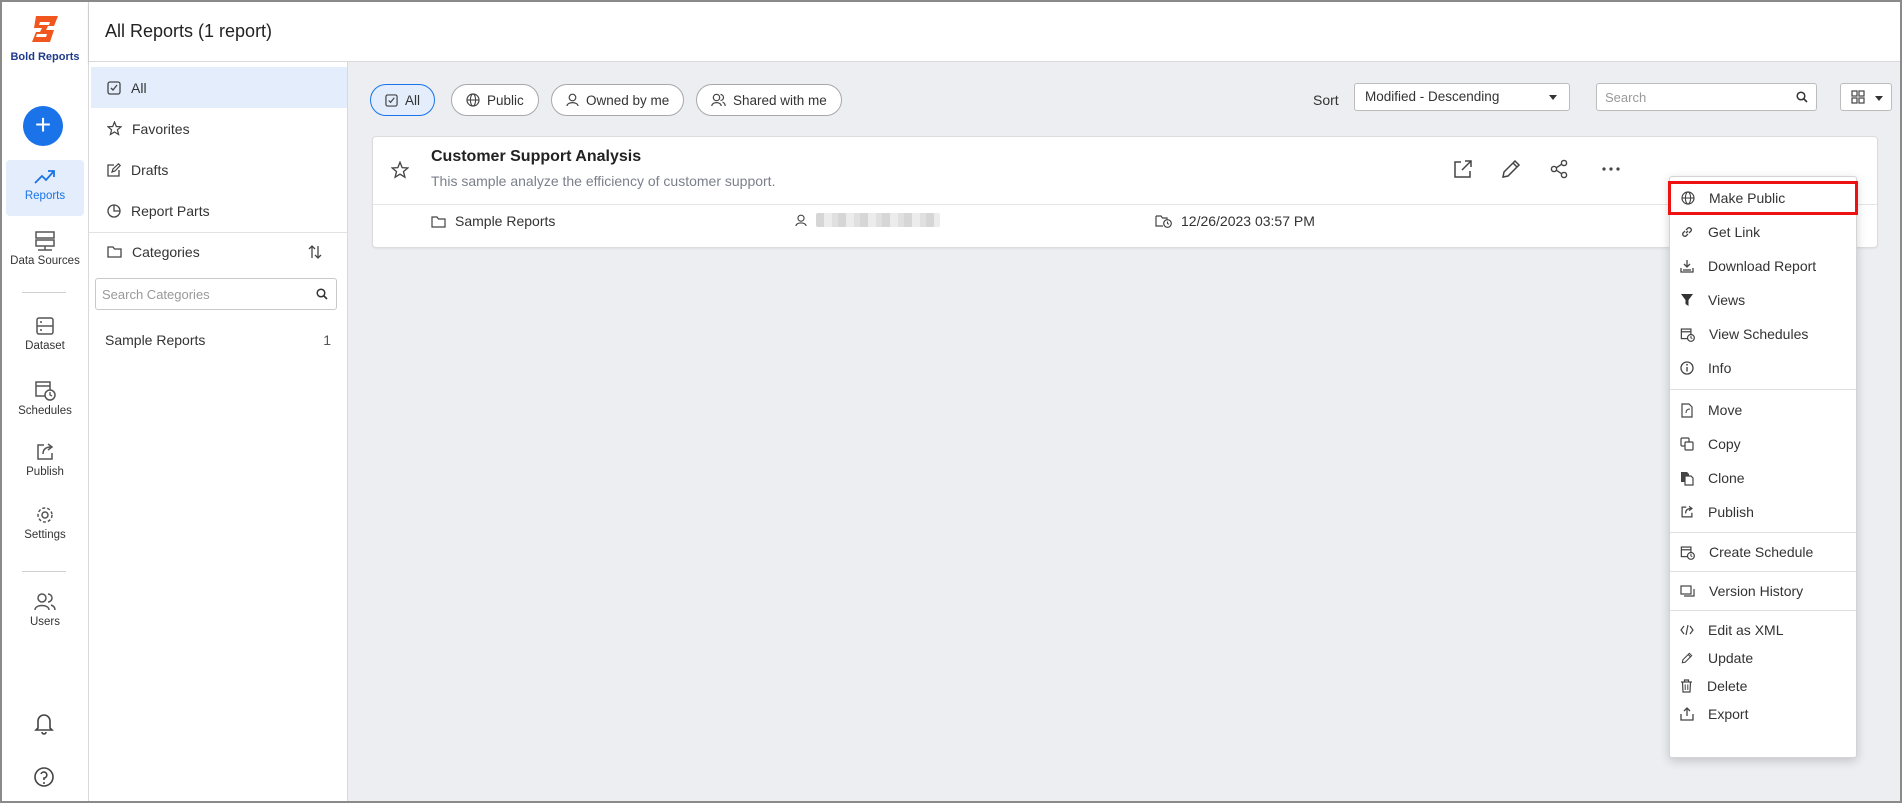  Describe the element at coordinates (1763, 658) in the screenshot. I see `menu-update: Update` at that location.